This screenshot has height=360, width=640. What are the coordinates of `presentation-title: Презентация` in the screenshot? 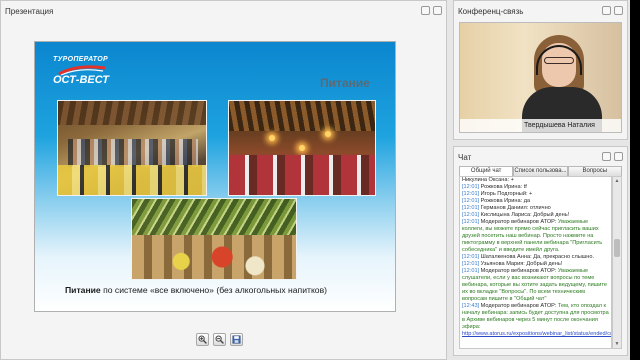 It's located at (29, 11).